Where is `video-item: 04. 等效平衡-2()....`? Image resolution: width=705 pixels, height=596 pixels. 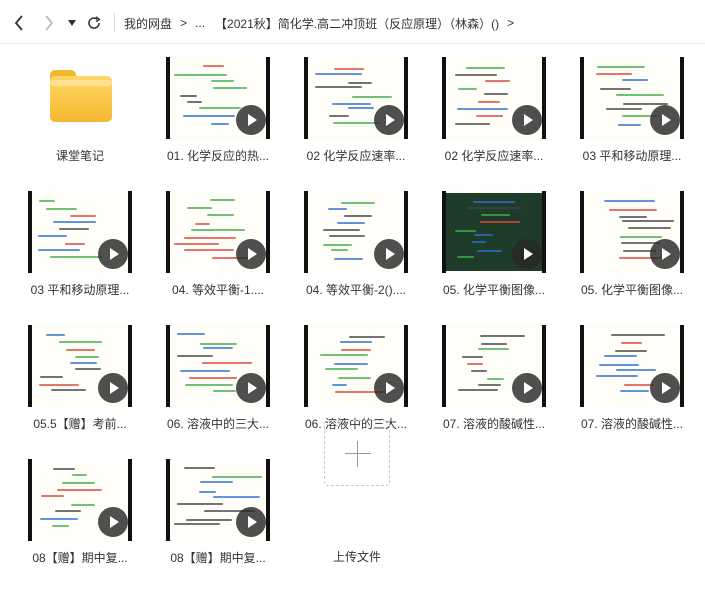 video-item: 04. 等效平衡-2().... is located at coordinates (342, 248).